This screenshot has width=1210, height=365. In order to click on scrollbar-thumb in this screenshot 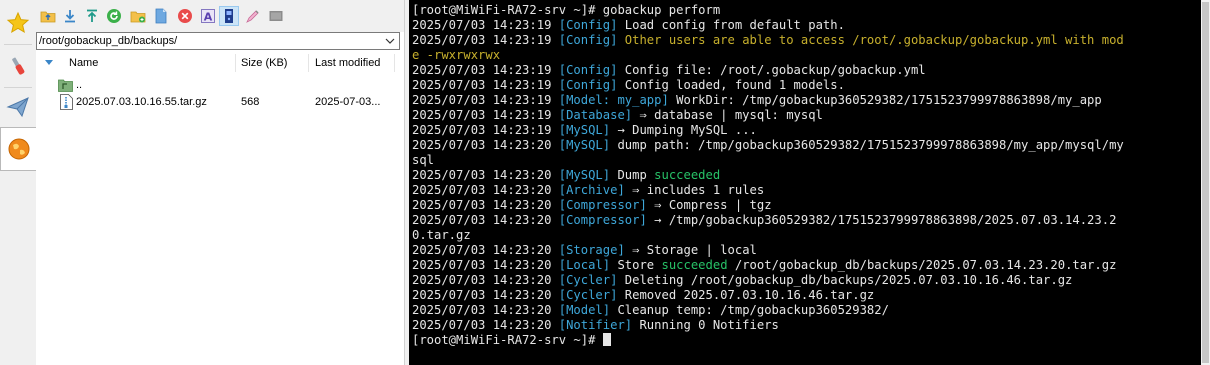, I will do `click(1205, 182)`.